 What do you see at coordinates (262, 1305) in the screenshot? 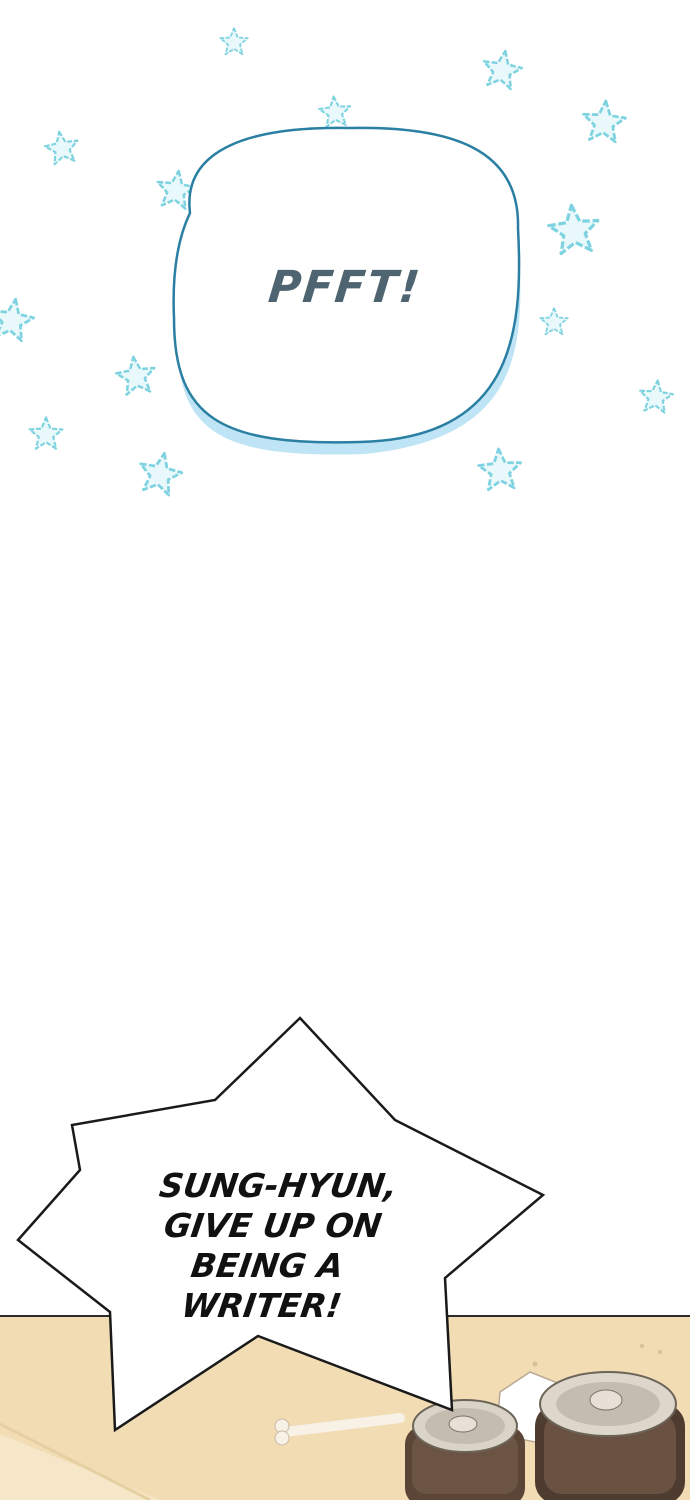
I see `dialogue-line: WRITER!` at bounding box center [262, 1305].